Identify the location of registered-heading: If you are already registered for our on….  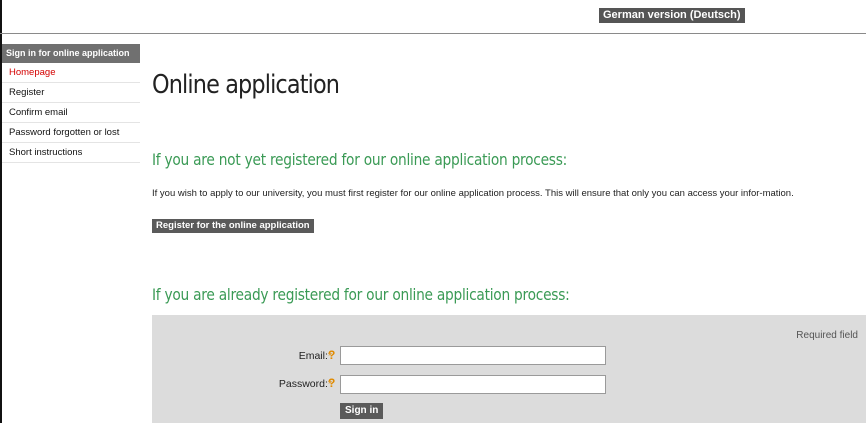
(361, 294).